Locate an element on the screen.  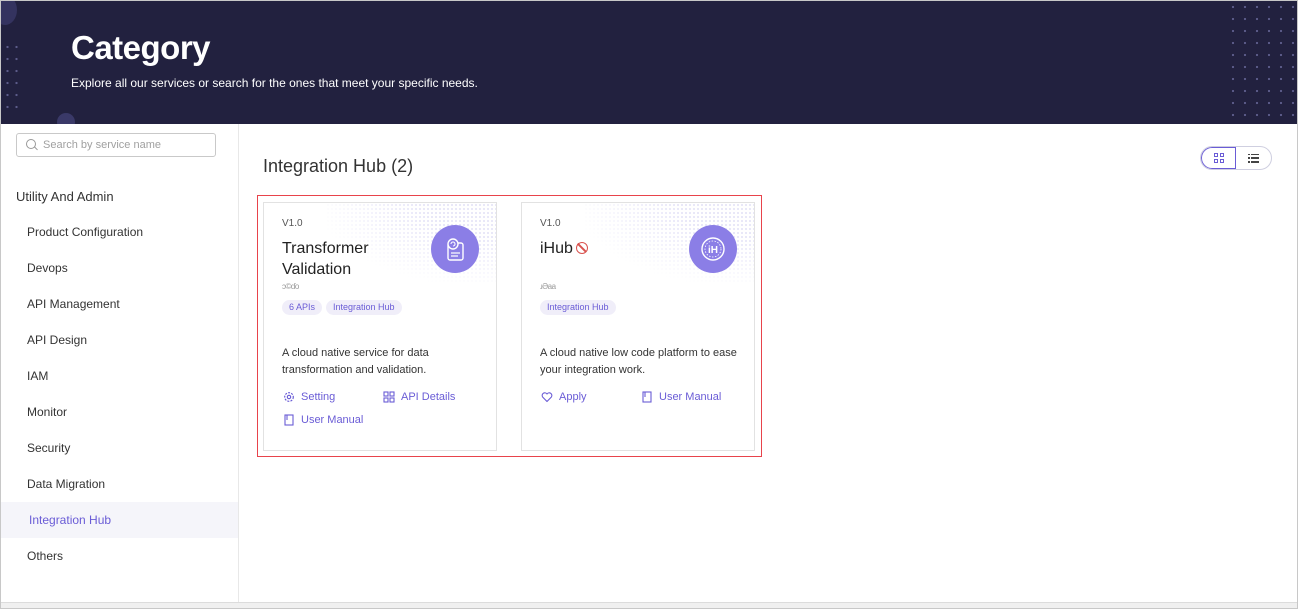
grid-view-button is located at coordinates (1219, 158).